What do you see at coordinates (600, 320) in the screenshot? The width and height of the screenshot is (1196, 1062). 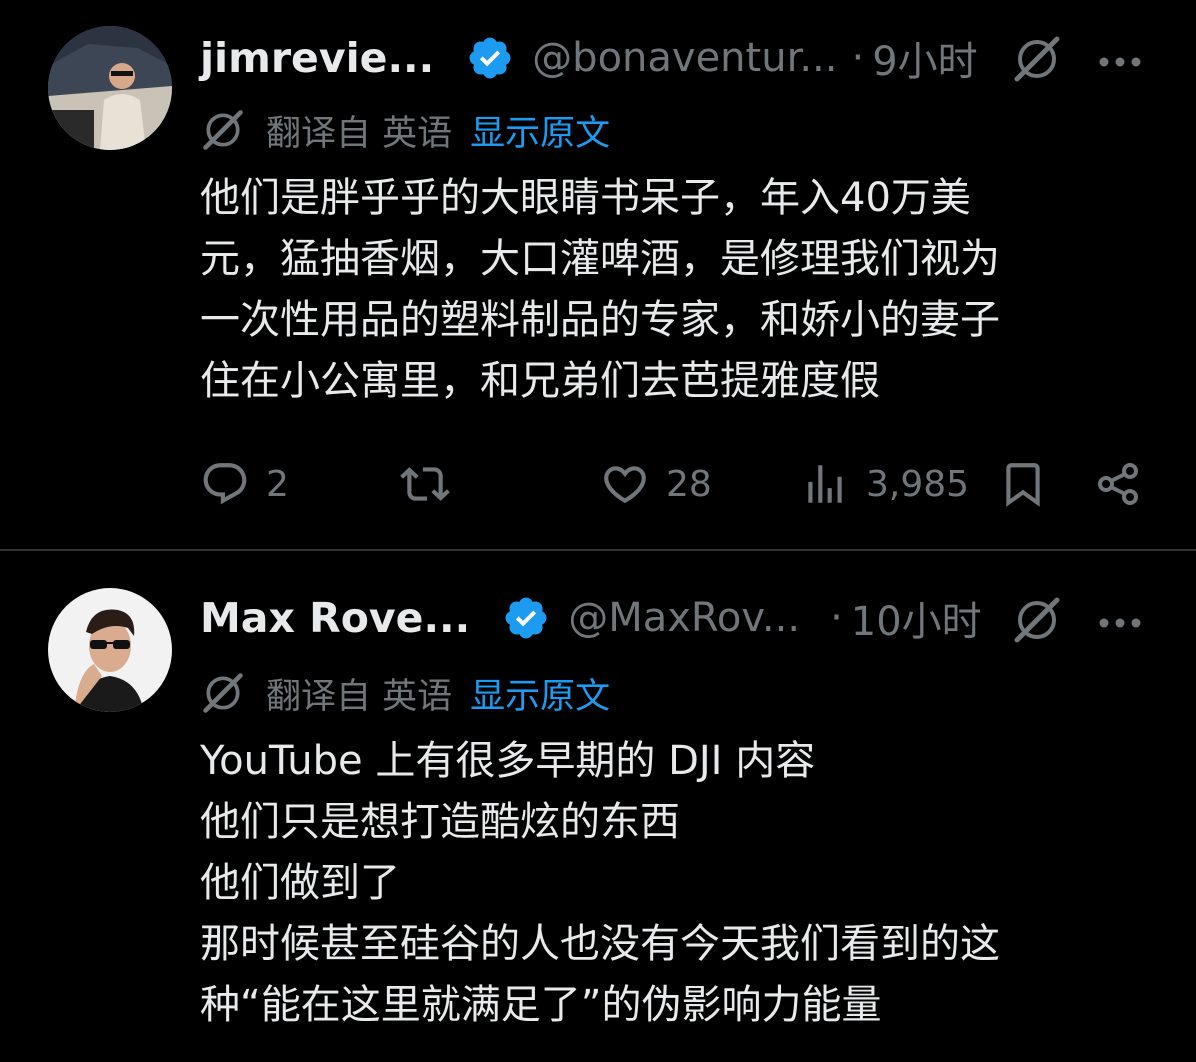 I see `tweet-text-line: 一次性用品的塑料制品的专家，和娇小的妻子` at bounding box center [600, 320].